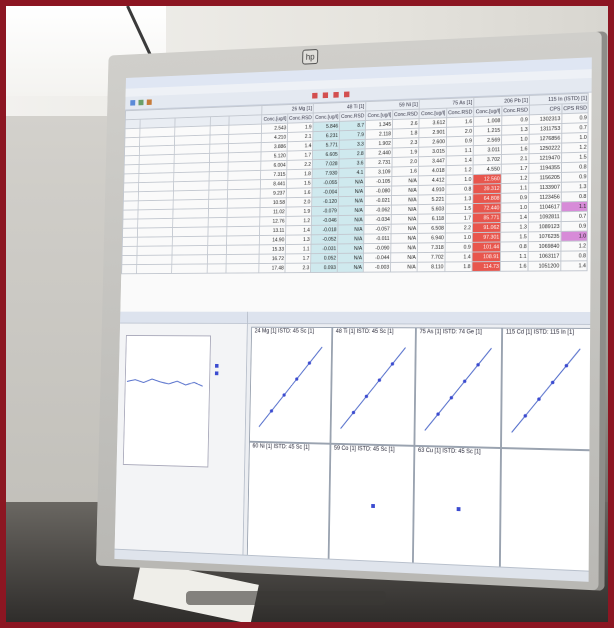 Image resolution: width=614 pixels, height=628 pixels. What do you see at coordinates (324, 267) in the screenshot?
I see `value-cell: 0.093` at bounding box center [324, 267].